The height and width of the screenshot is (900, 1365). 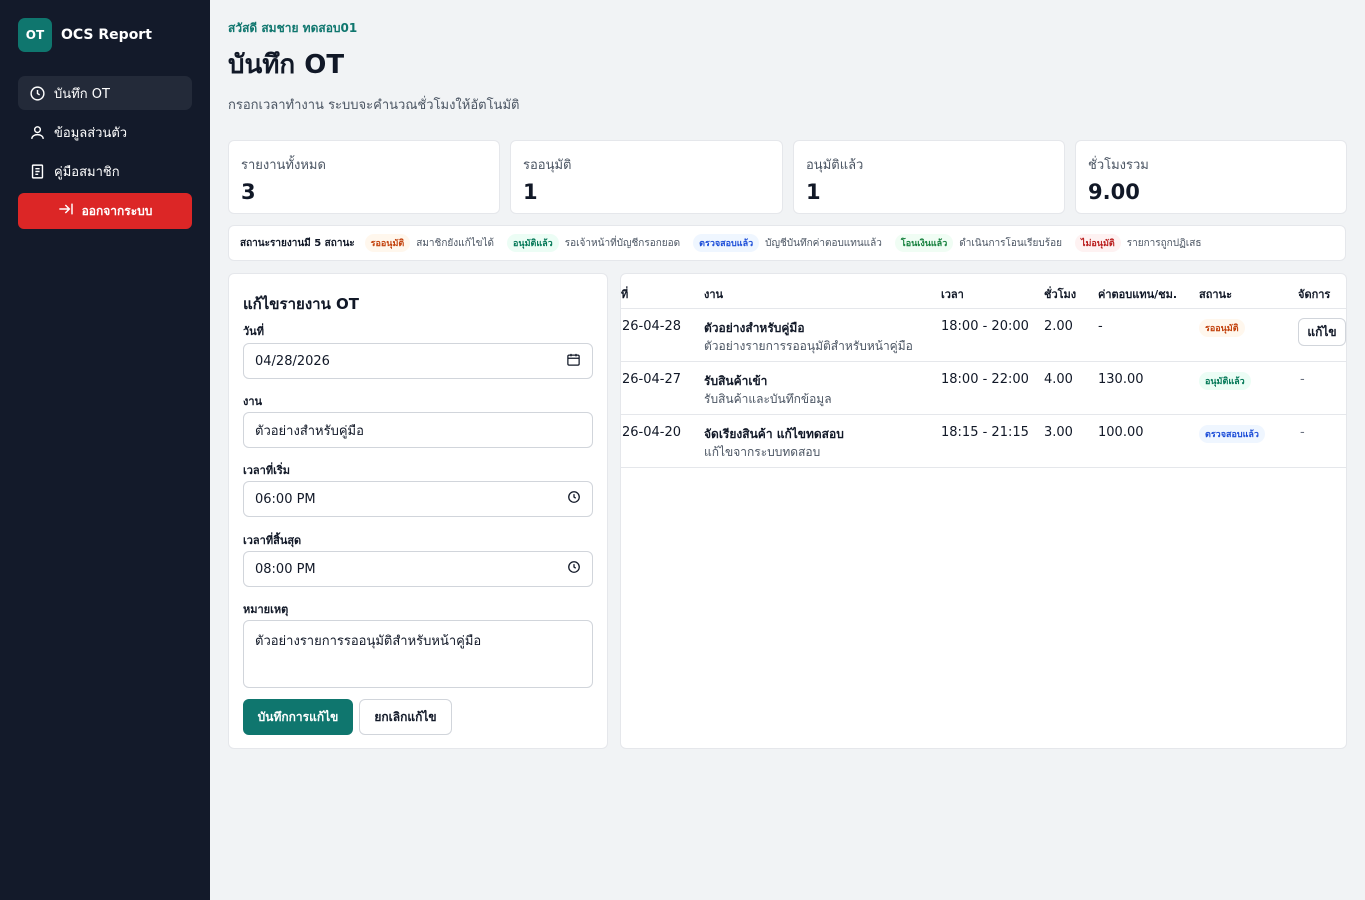 I want to click on greeting: สวัสดี สมชาย ทดสอบ01, so click(x=293, y=28).